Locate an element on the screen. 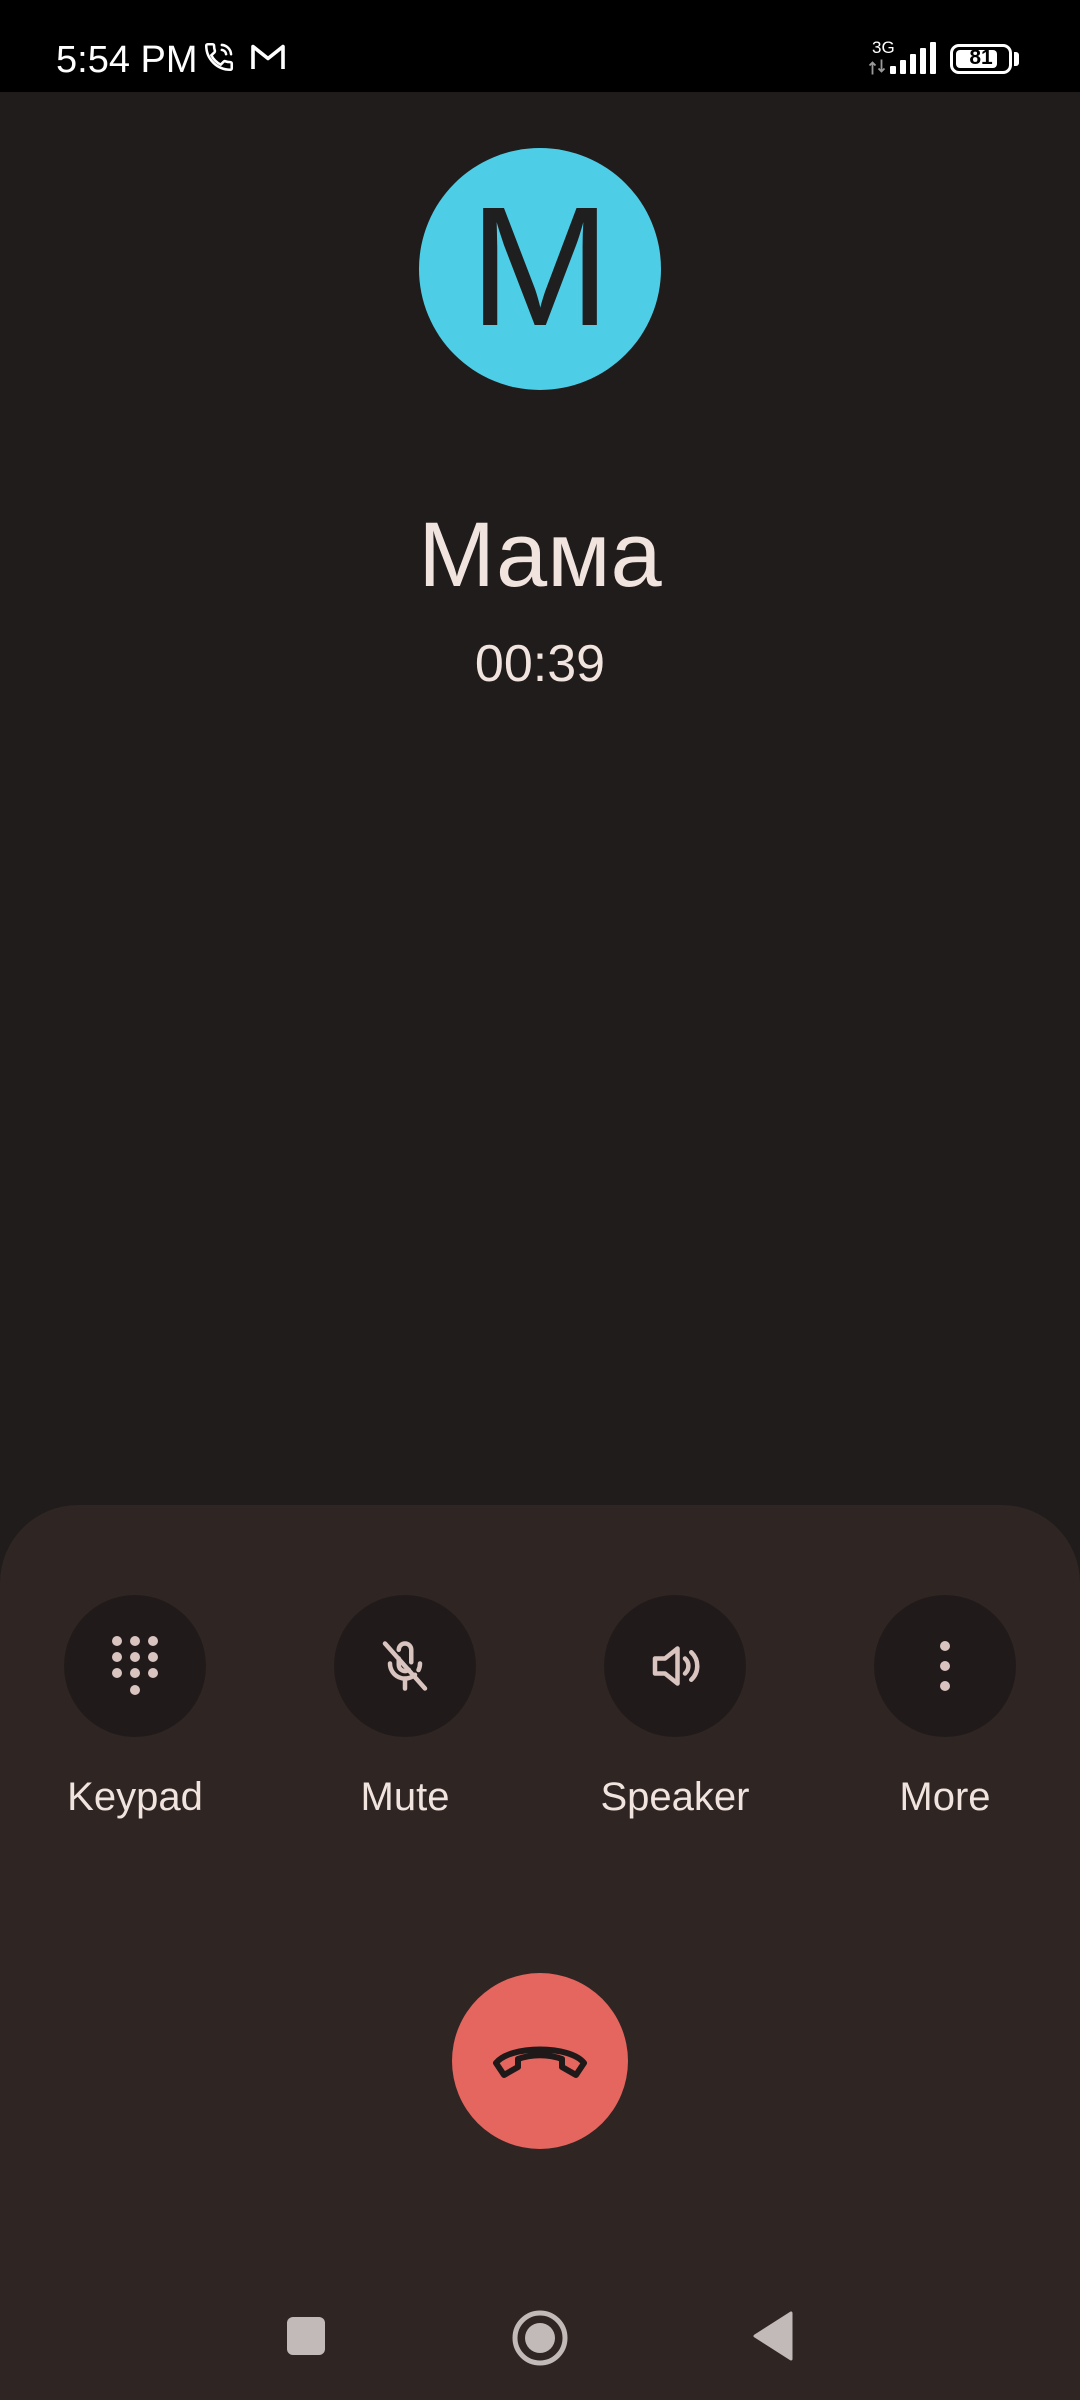  home-icon is located at coordinates (540, 2338).